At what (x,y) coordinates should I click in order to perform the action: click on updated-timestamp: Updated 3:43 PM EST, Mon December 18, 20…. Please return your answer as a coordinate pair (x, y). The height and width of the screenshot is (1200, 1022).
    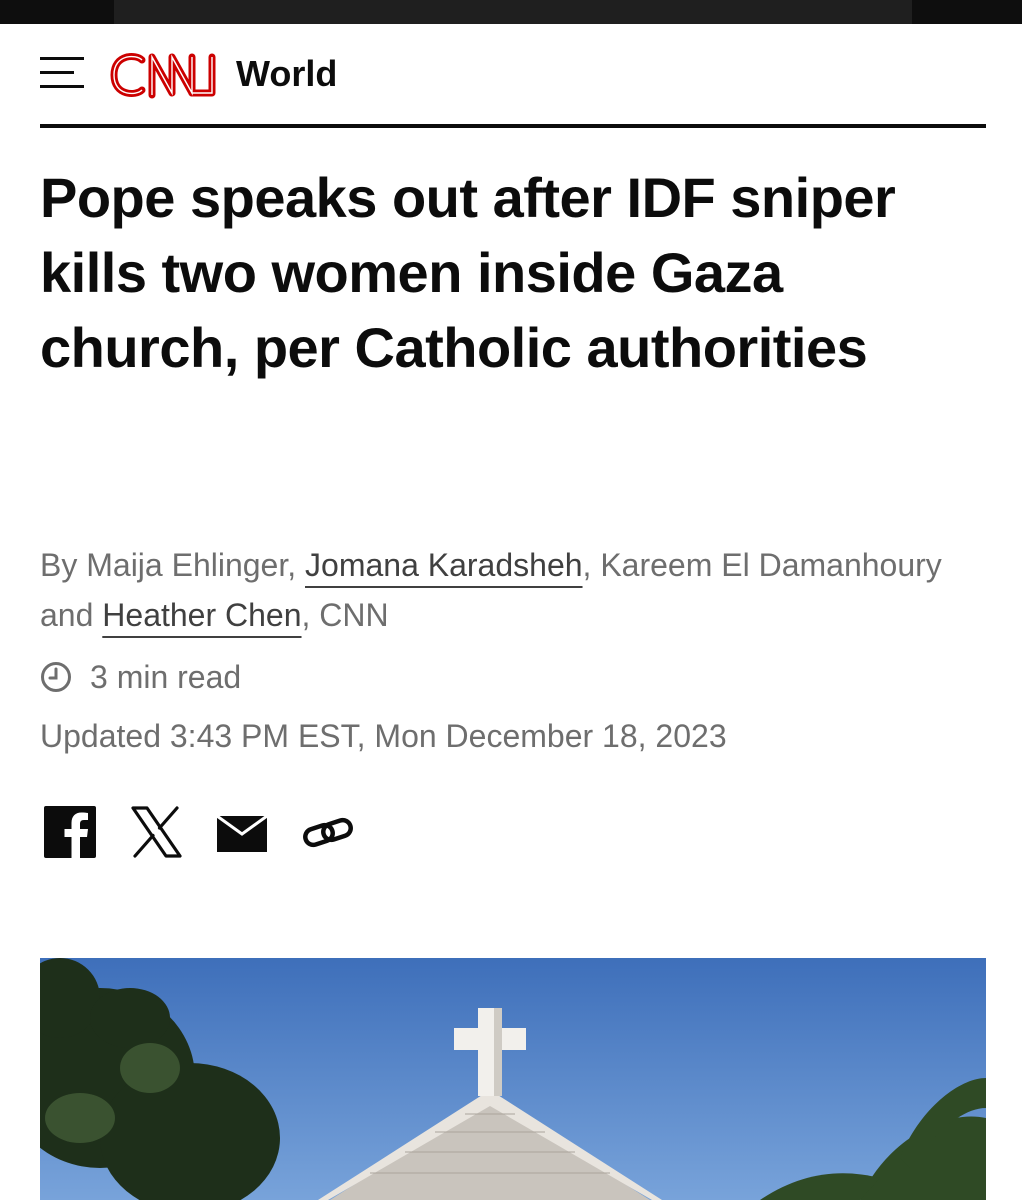
    Looking at the image, I should click on (383, 736).